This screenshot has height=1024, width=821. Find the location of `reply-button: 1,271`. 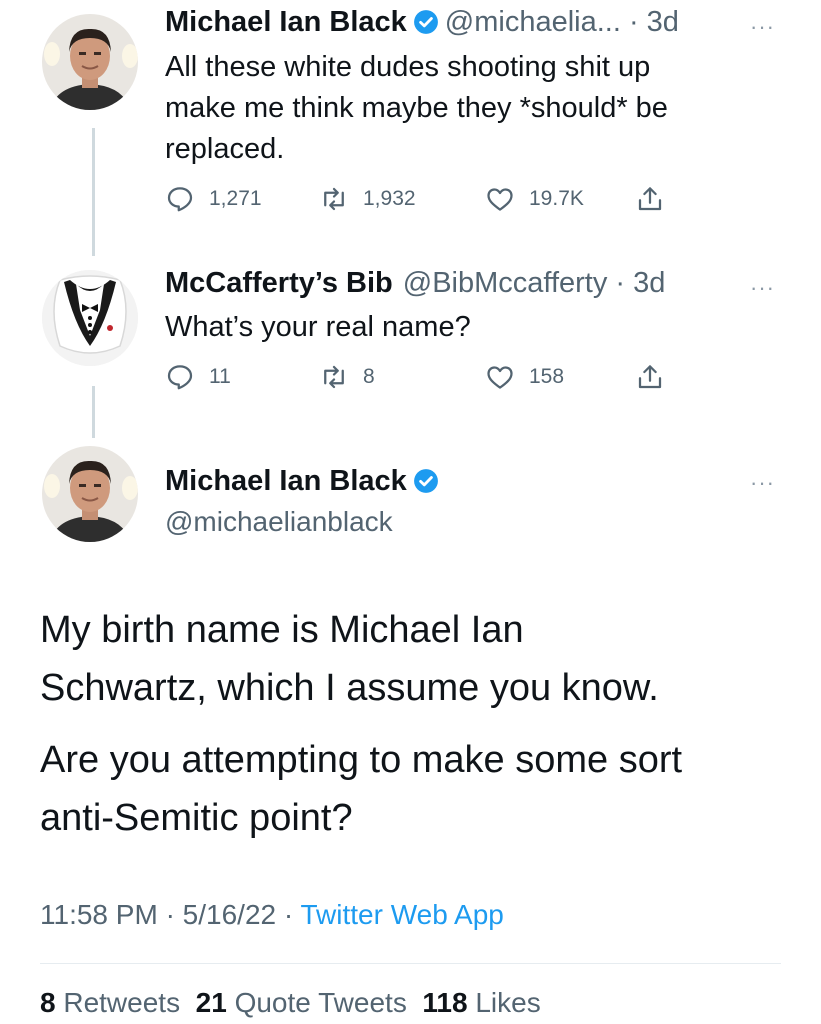

reply-button: 1,271 is located at coordinates (213, 199).